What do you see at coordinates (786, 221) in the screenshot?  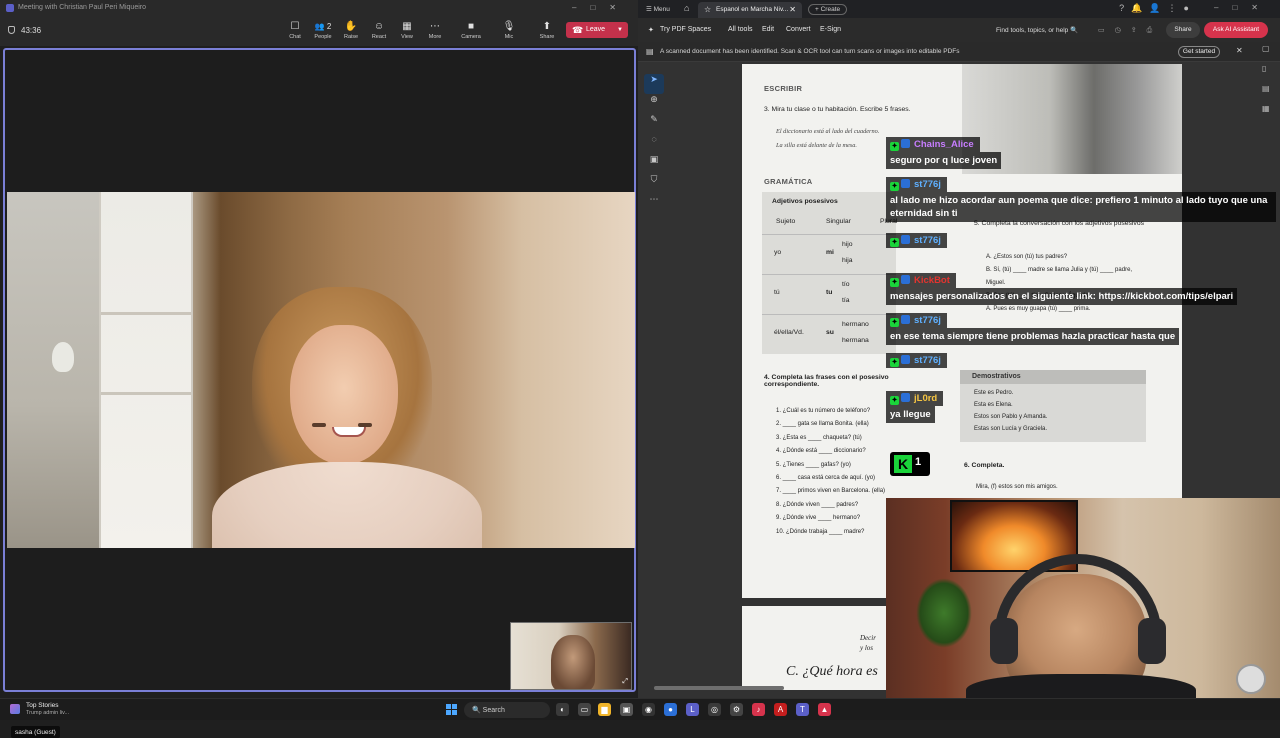 I see `col-header: Sujeto` at bounding box center [786, 221].